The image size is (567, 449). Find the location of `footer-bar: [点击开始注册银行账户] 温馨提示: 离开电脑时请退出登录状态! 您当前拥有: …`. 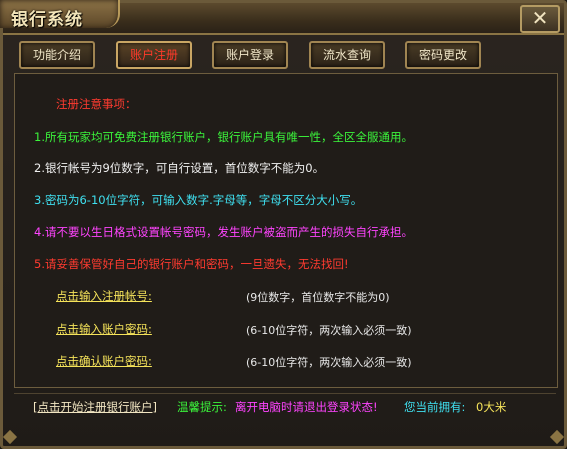

footer-bar: [点击开始注册银行账户] 温馨提示: 离开电脑时请退出登录状态! 您当前拥有: … is located at coordinates (285, 405).